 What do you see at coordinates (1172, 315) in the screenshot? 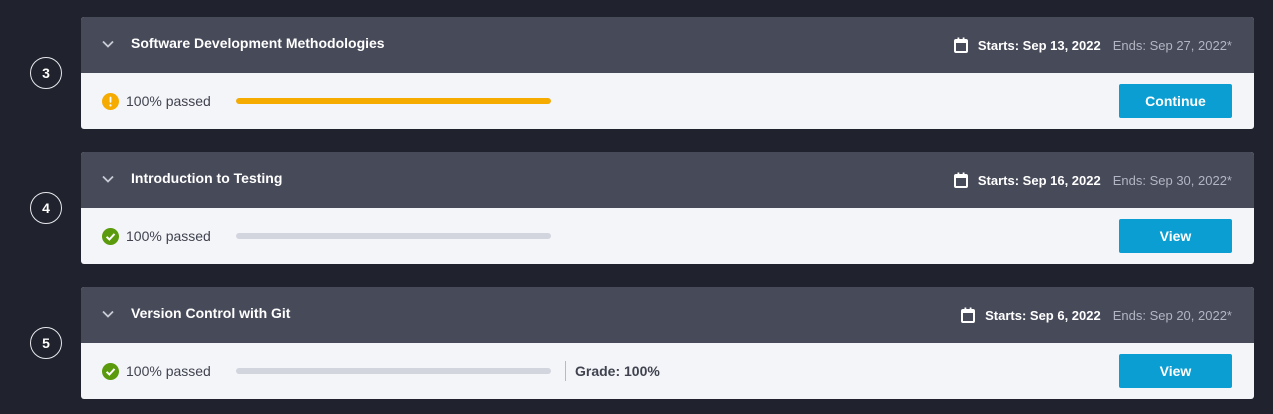
I see `end-date: Ends: Sep 20, 2022*` at bounding box center [1172, 315].